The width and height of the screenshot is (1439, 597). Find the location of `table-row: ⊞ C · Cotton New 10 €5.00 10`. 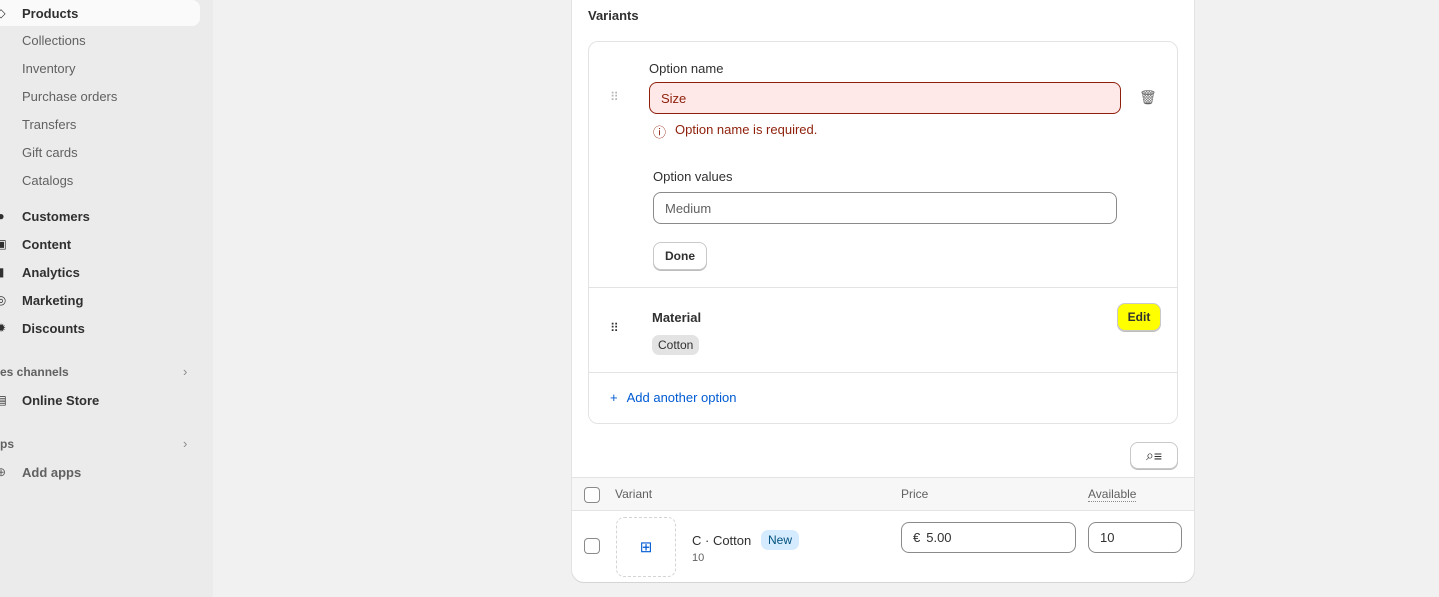

table-row: ⊞ C · Cotton New 10 €5.00 10 is located at coordinates (883, 546).